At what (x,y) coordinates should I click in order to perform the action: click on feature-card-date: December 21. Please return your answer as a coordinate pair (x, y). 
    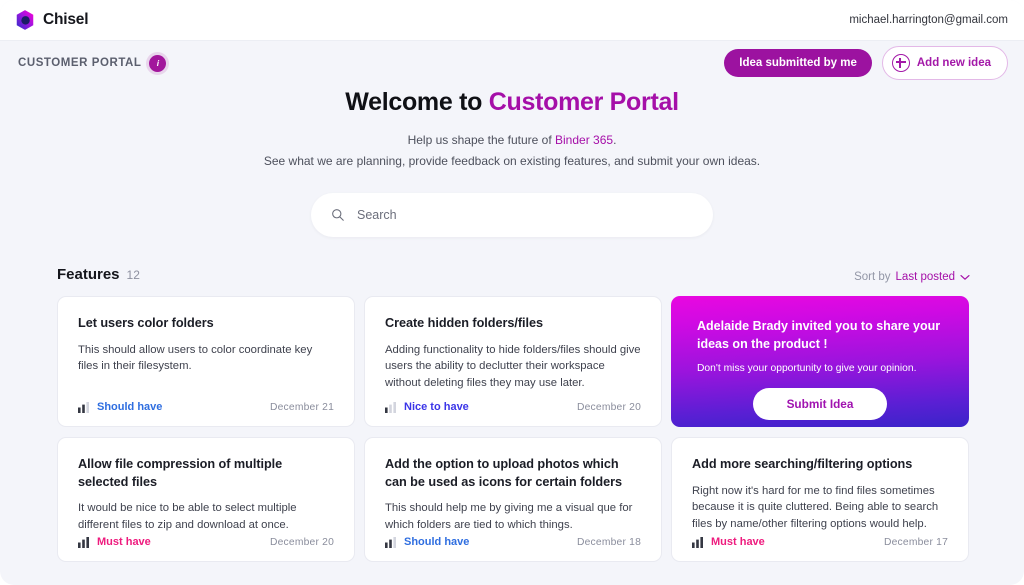
    Looking at the image, I should click on (301, 407).